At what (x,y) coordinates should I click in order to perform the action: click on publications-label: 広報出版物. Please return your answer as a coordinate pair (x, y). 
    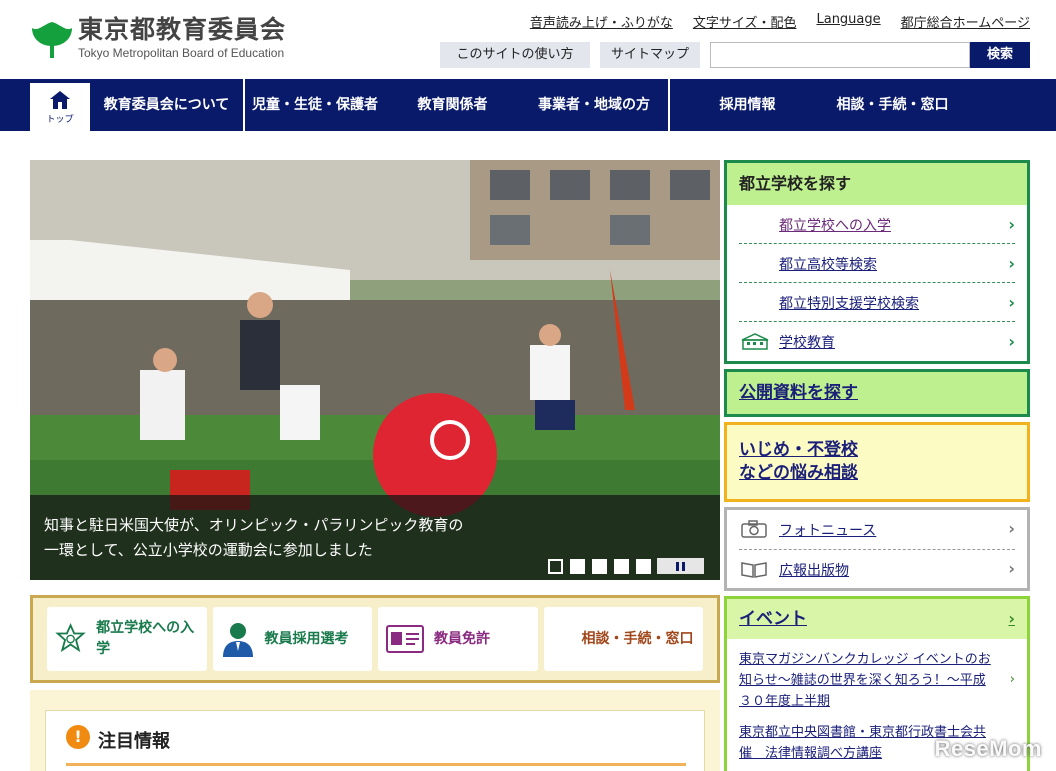
    Looking at the image, I should click on (814, 571).